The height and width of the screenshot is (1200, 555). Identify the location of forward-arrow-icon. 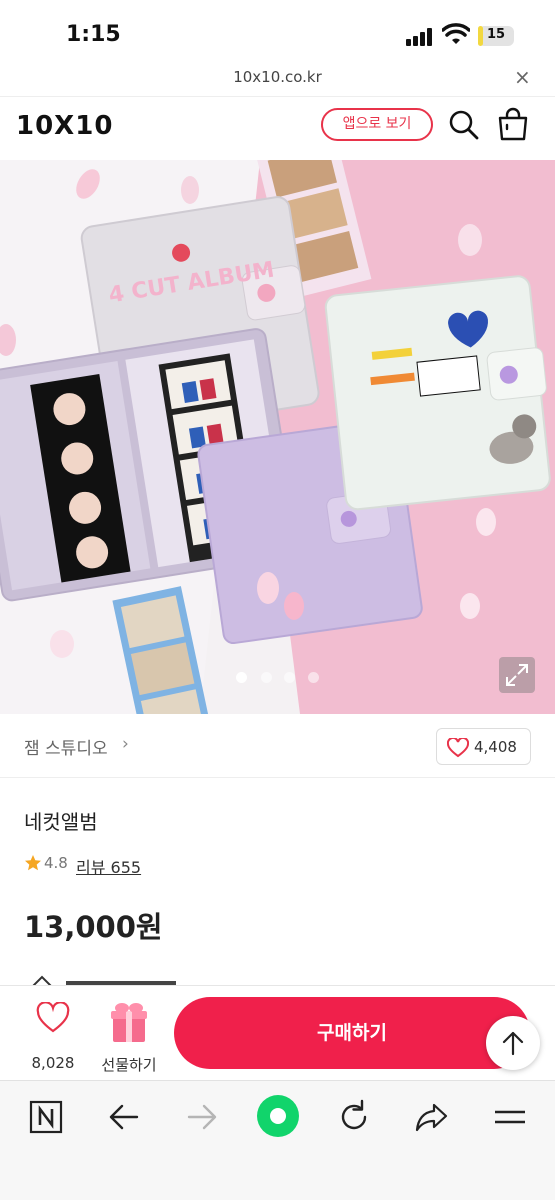
(202, 1117).